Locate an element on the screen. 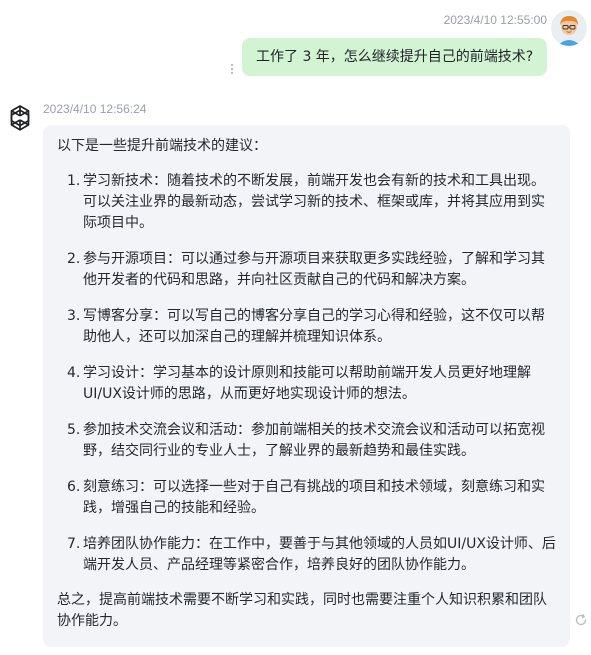 The image size is (591, 655). list-item-number: 6. is located at coordinates (74, 487).